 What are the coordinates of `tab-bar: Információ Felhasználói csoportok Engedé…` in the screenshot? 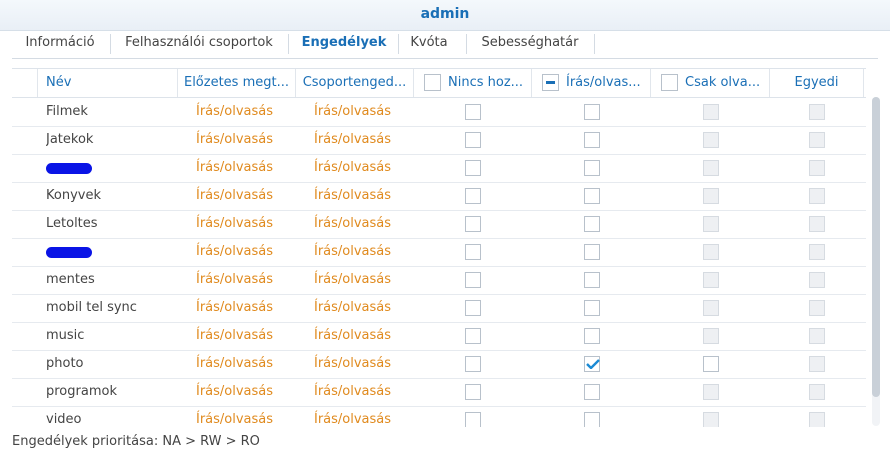 It's located at (445, 44).